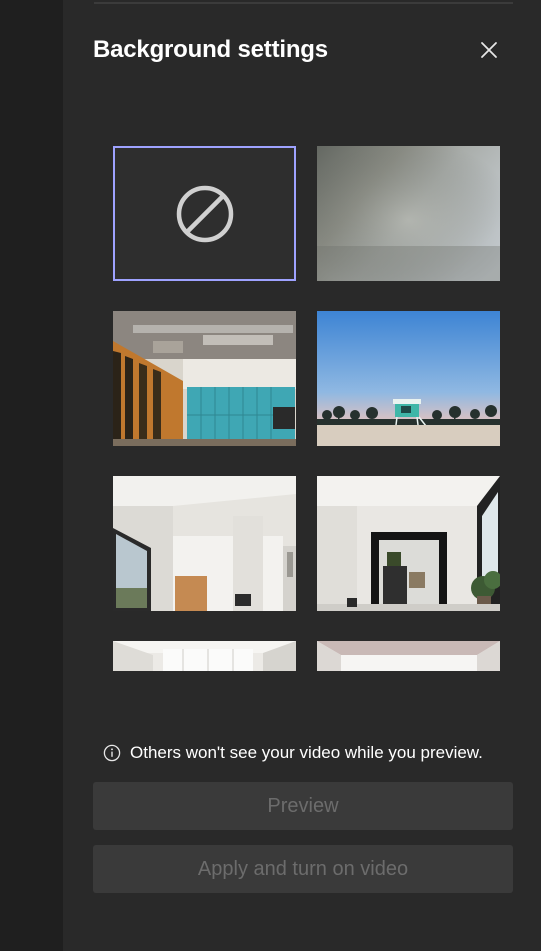 The width and height of the screenshot is (541, 951). I want to click on background-option-none, so click(204, 213).